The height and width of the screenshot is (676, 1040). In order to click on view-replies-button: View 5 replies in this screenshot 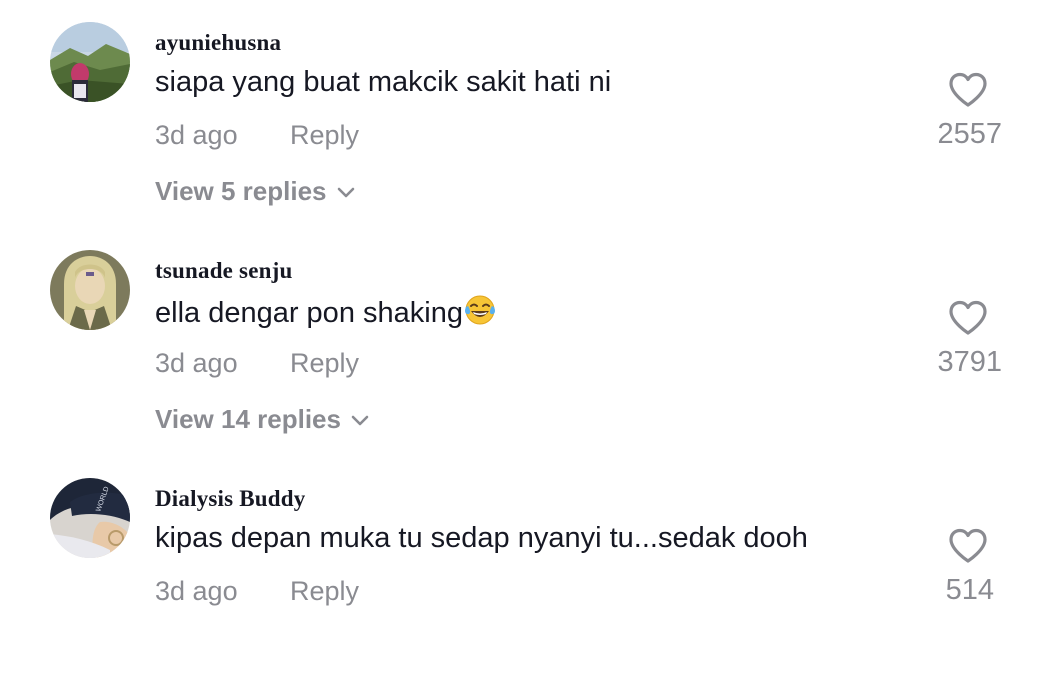, I will do `click(255, 191)`.